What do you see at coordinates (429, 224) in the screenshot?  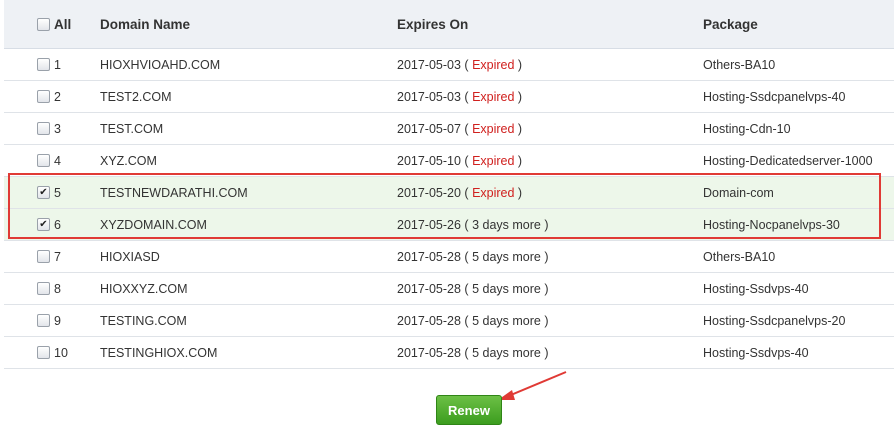 I see `expiry-date: 2017-05-26` at bounding box center [429, 224].